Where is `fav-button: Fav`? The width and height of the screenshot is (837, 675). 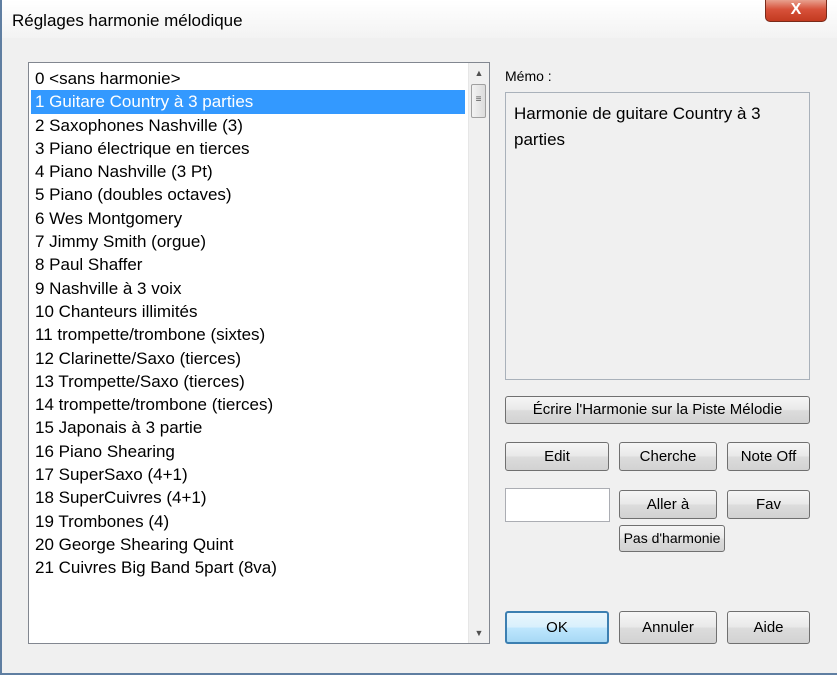
fav-button: Fav is located at coordinates (768, 504).